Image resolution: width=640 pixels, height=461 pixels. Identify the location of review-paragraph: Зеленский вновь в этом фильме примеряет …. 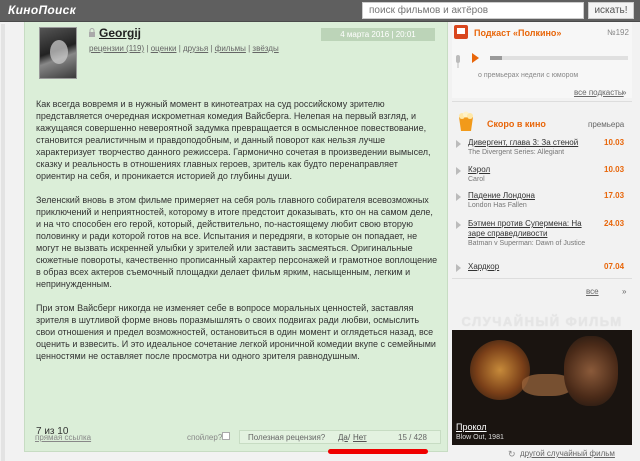
(237, 242).